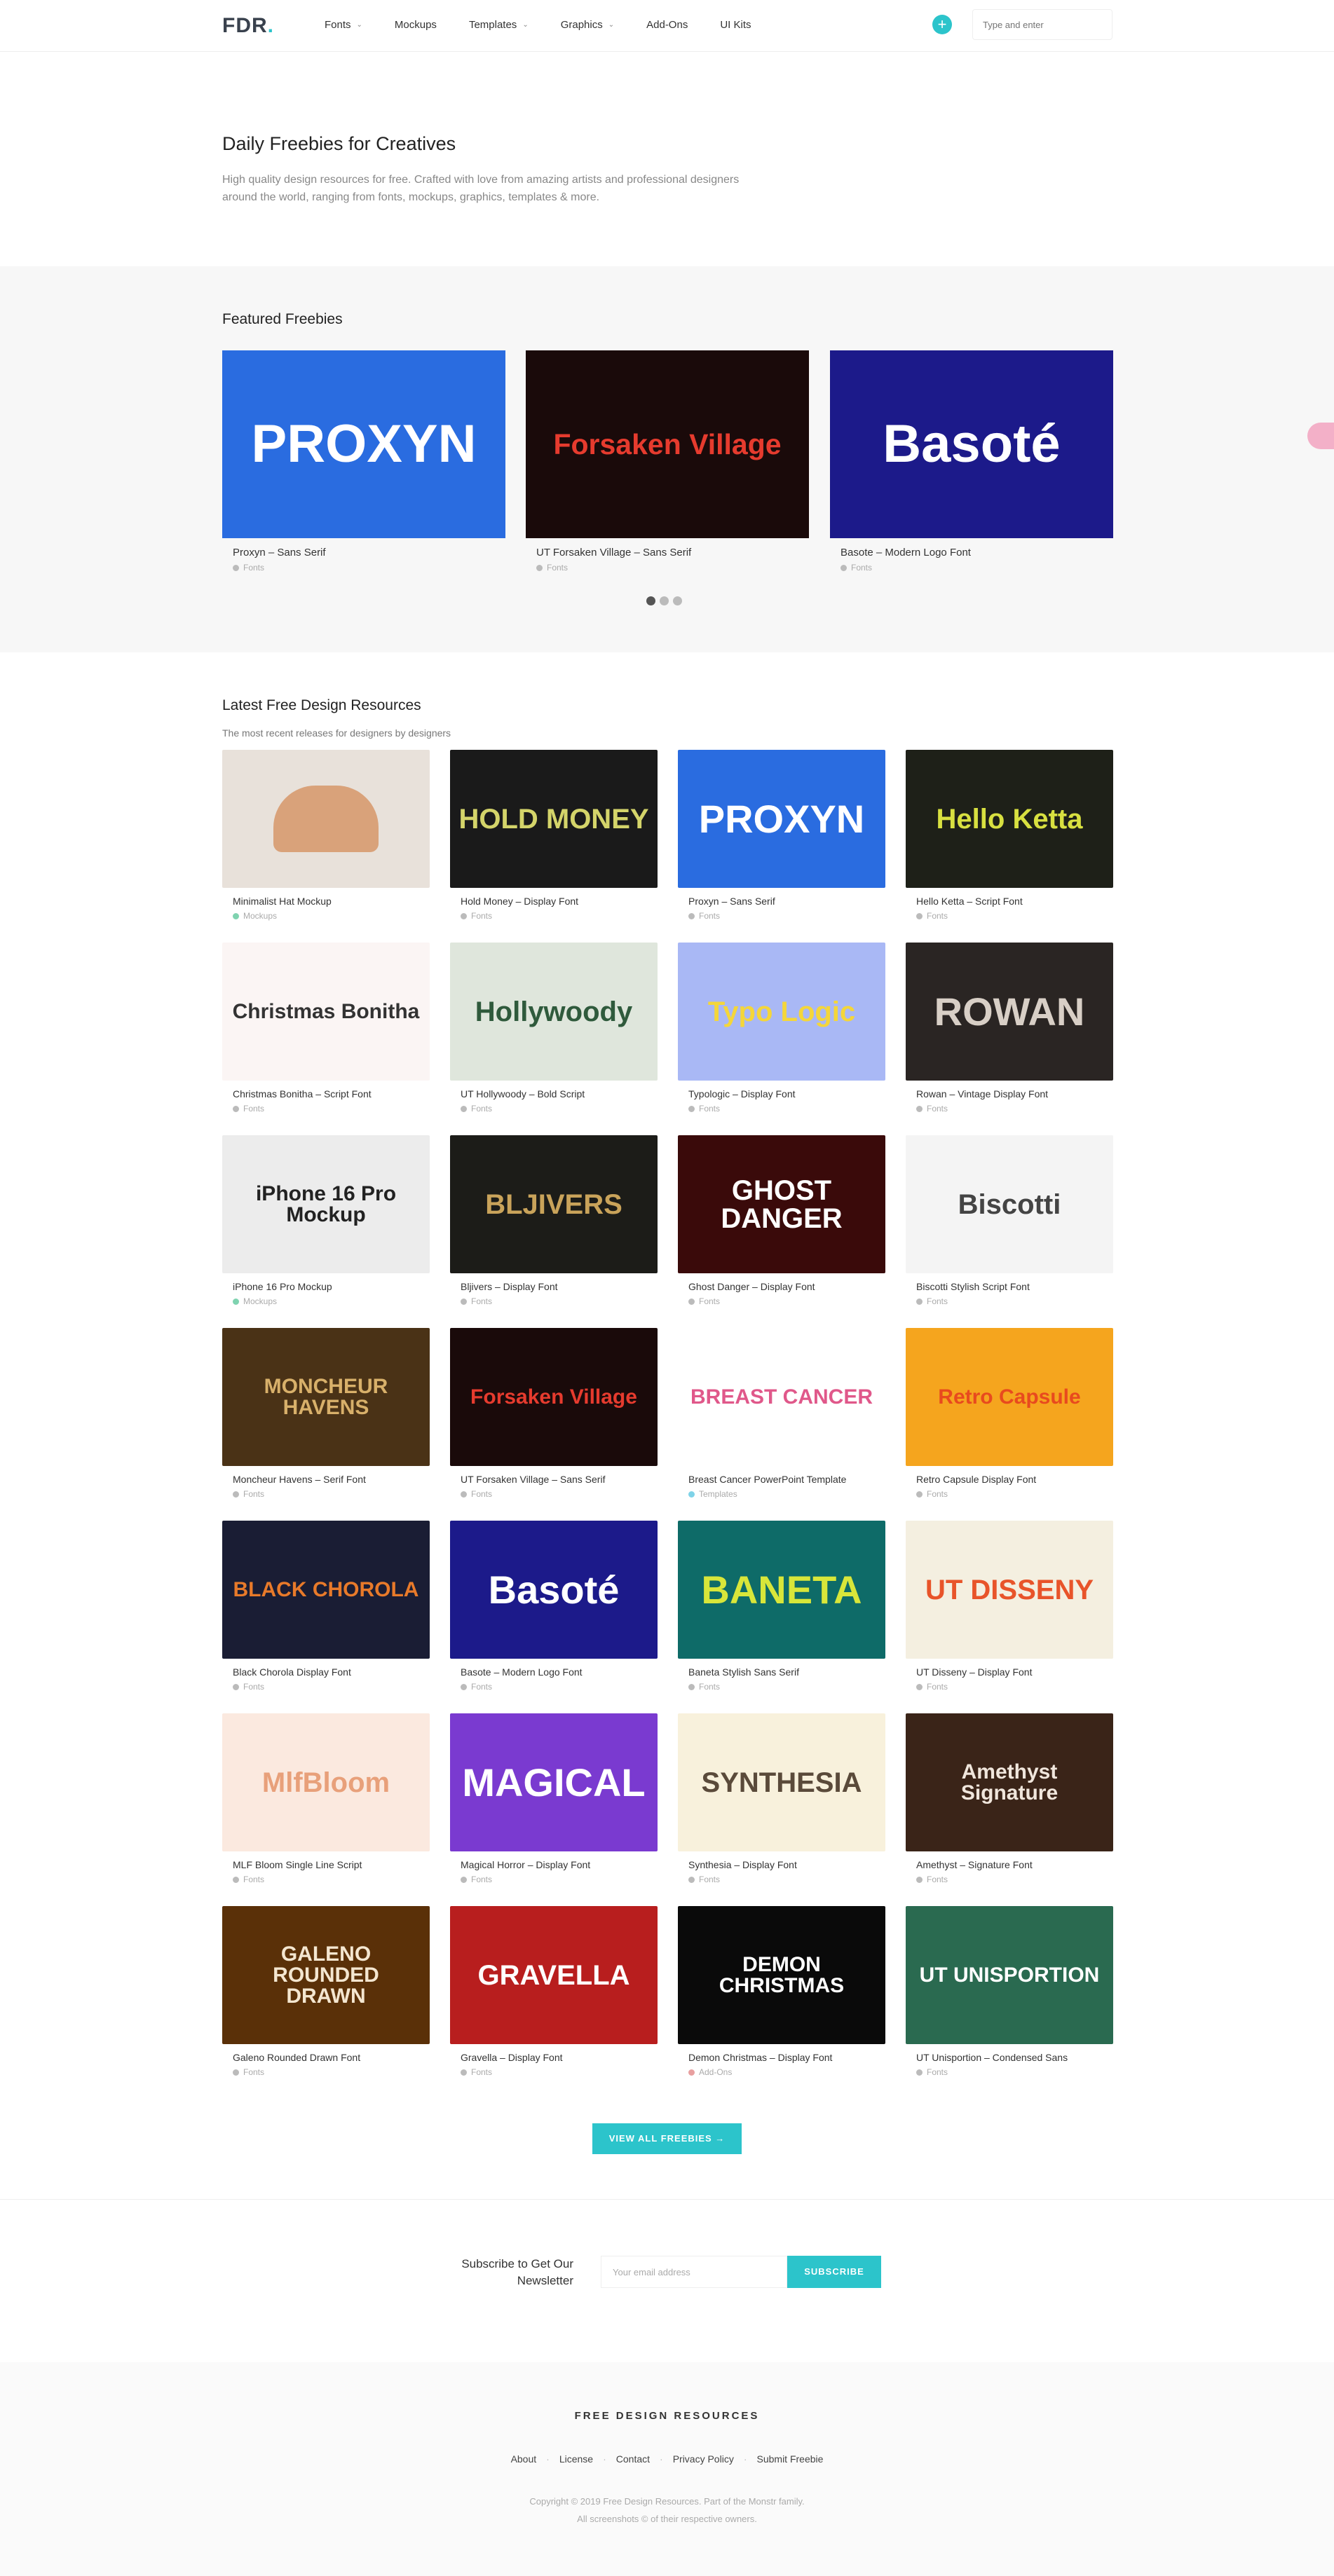 This screenshot has width=1334, height=2576. Describe the element at coordinates (343, 25) in the screenshot. I see `nav-item-fonts: Fonts ⌄` at that location.